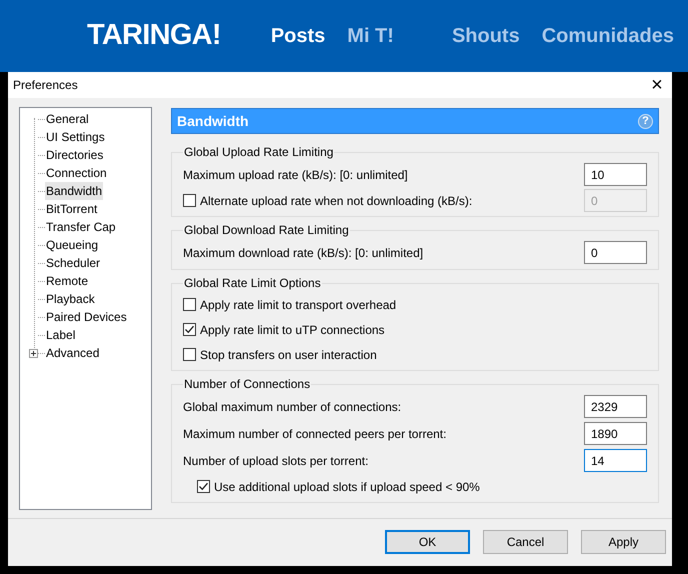 This screenshot has height=574, width=688. What do you see at coordinates (615, 460) in the screenshot?
I see `number-field: 14` at bounding box center [615, 460].